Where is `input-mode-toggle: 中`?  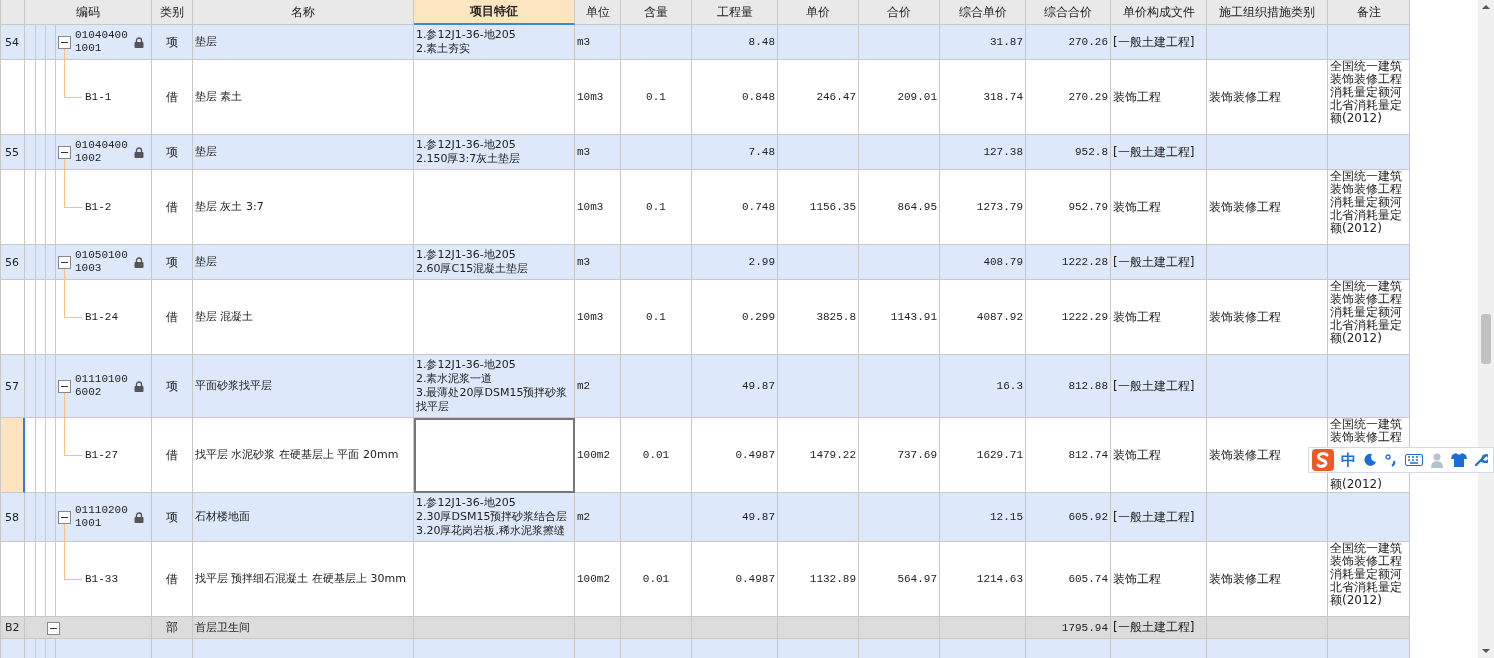
input-mode-toggle: 中 is located at coordinates (1348, 460).